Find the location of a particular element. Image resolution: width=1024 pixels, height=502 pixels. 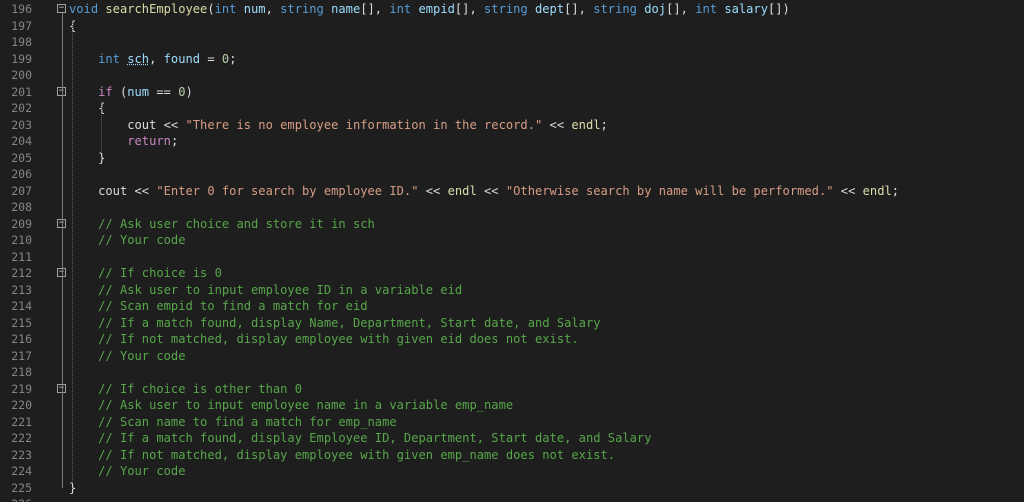

code-token: searchEmployee is located at coordinates (156, 9).